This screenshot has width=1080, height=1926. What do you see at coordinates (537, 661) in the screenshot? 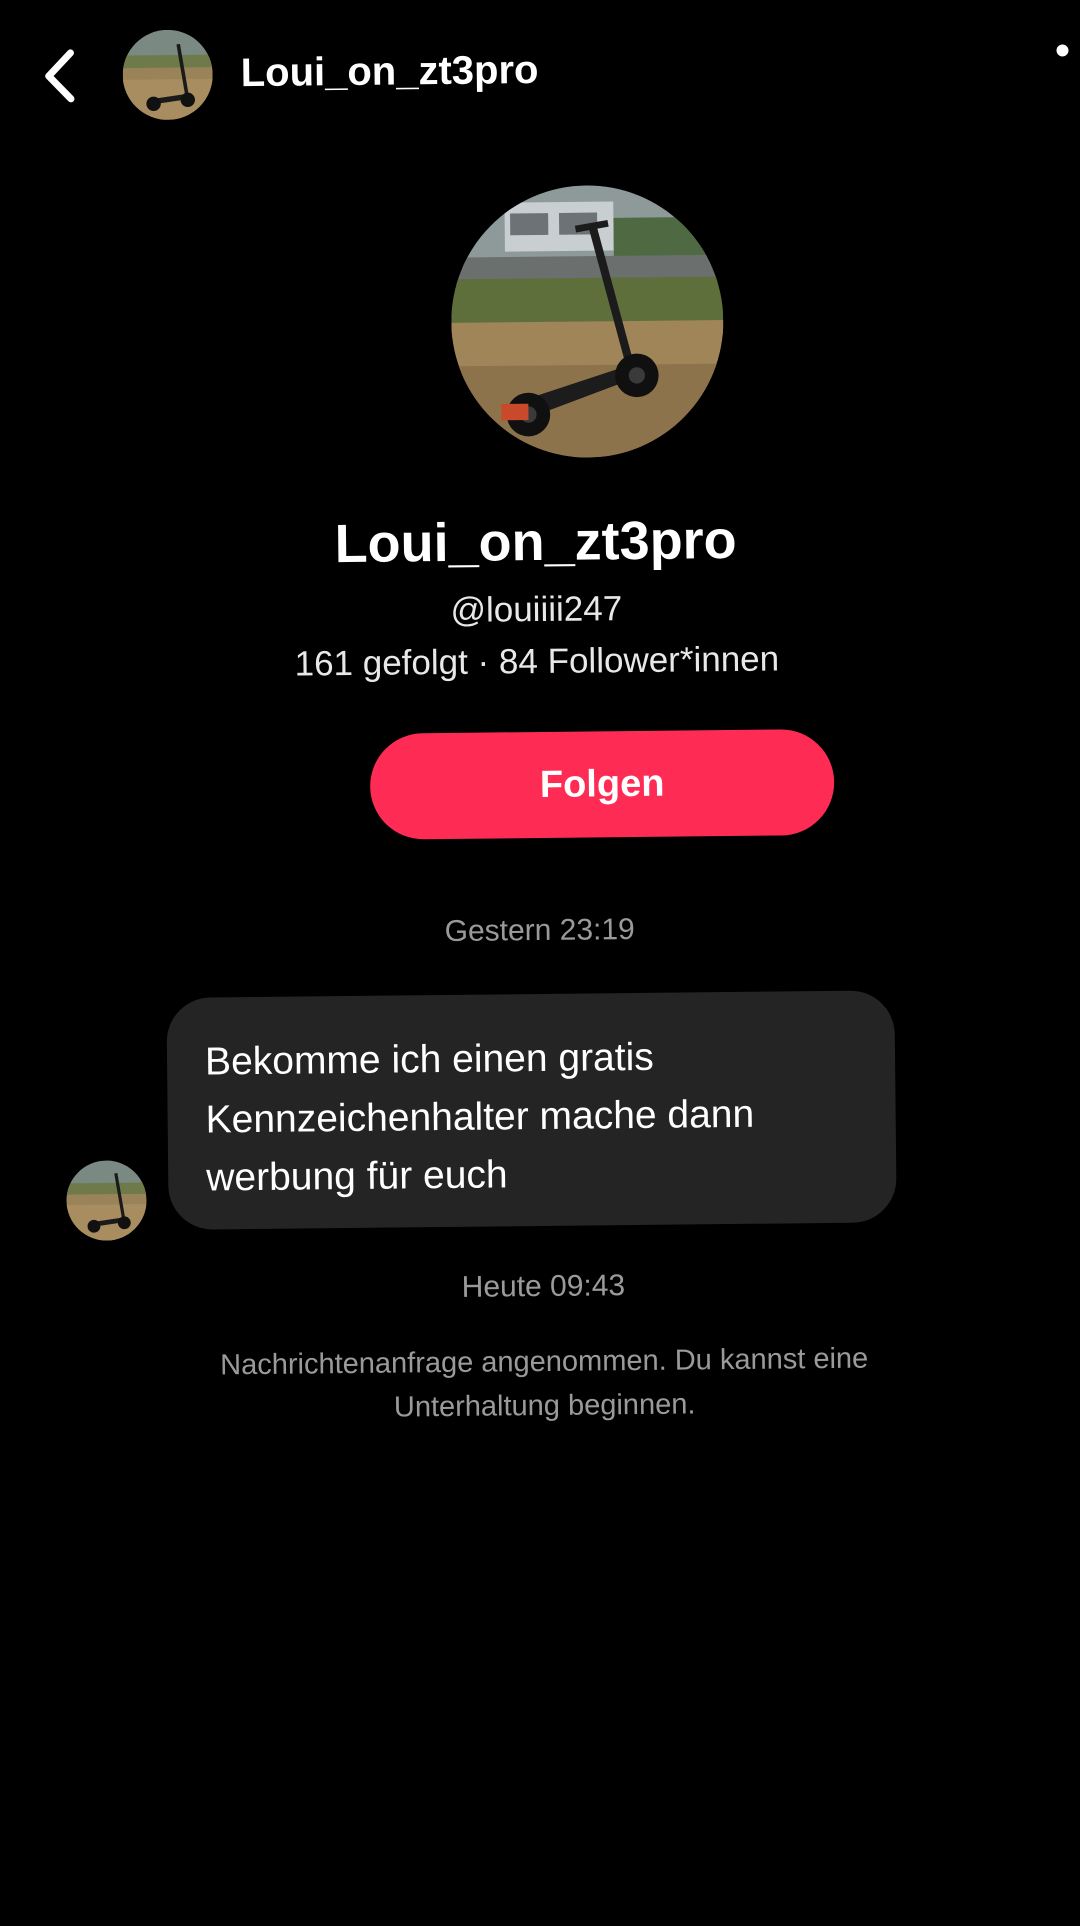
I see `profile-stats: 161 gefolgt · 84 Follower*innen` at bounding box center [537, 661].